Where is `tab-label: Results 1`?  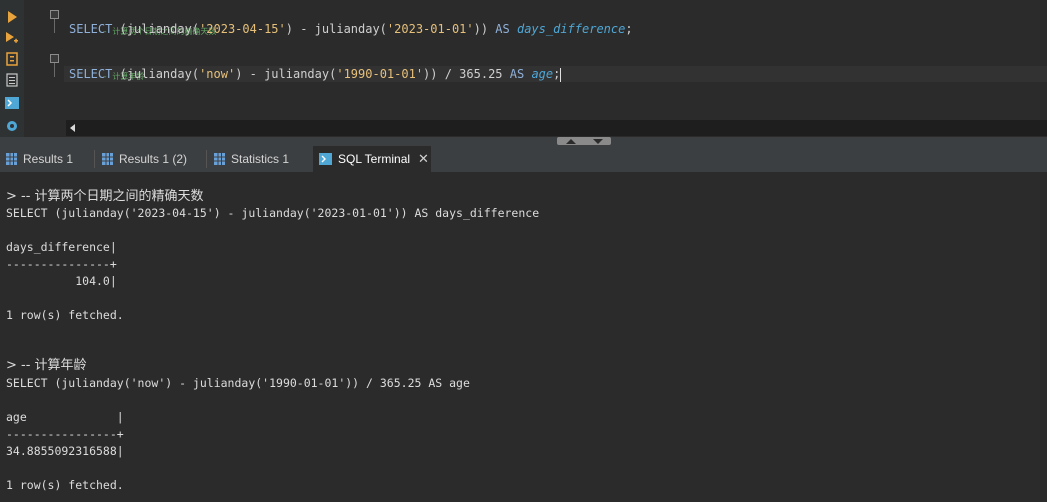 tab-label: Results 1 is located at coordinates (48, 159).